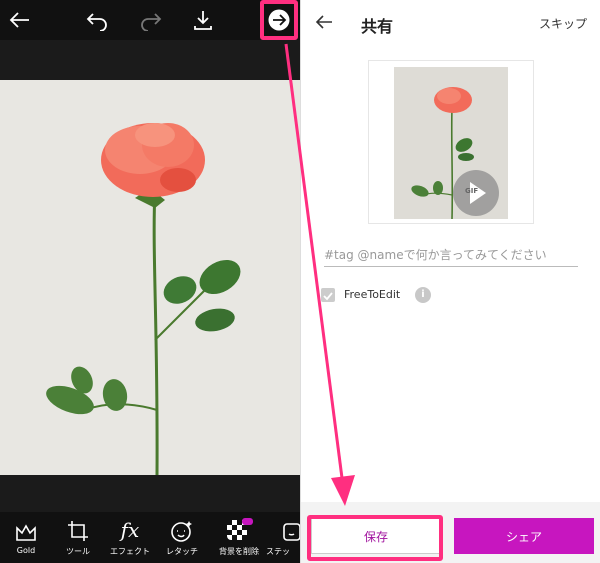  I want to click on annotation-arrow, so click(319, 274).